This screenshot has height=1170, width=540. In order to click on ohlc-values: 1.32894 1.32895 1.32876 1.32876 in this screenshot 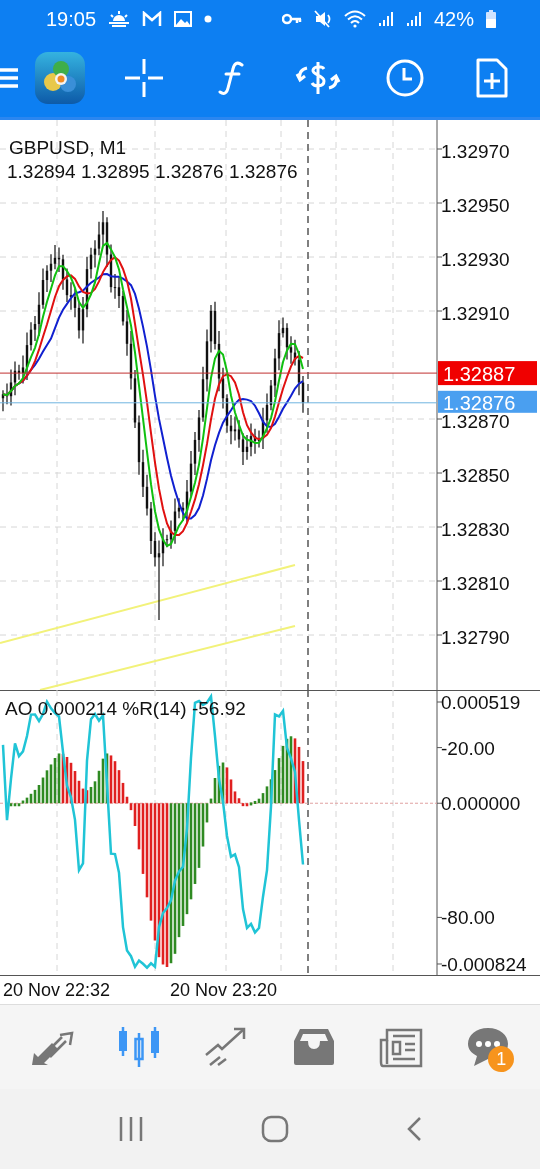, I will do `click(152, 171)`.